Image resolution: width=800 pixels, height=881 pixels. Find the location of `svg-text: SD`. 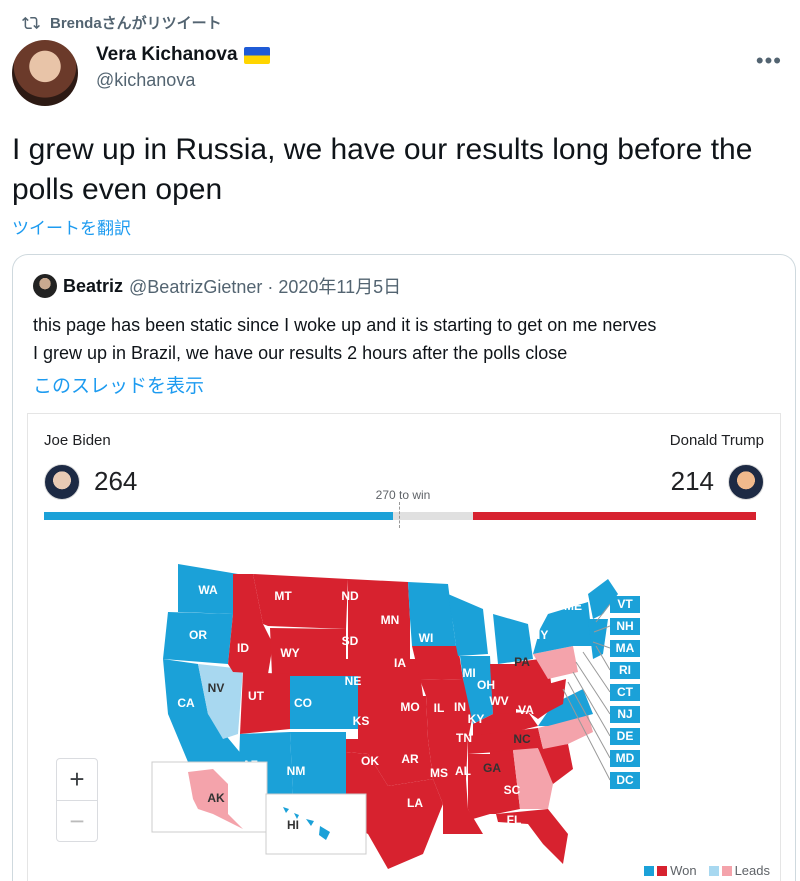

svg-text: SD is located at coordinates (350, 641).